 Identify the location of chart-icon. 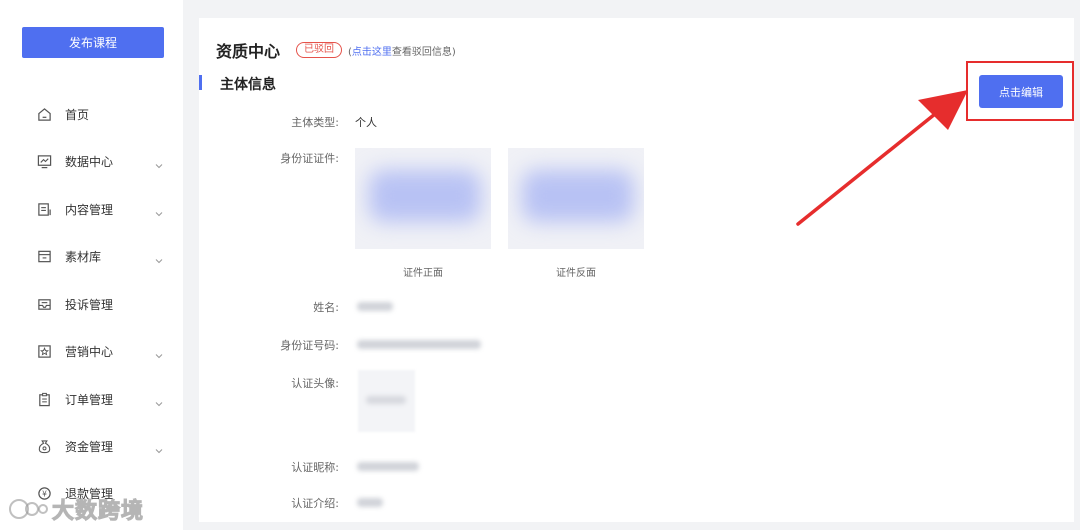
(44, 161).